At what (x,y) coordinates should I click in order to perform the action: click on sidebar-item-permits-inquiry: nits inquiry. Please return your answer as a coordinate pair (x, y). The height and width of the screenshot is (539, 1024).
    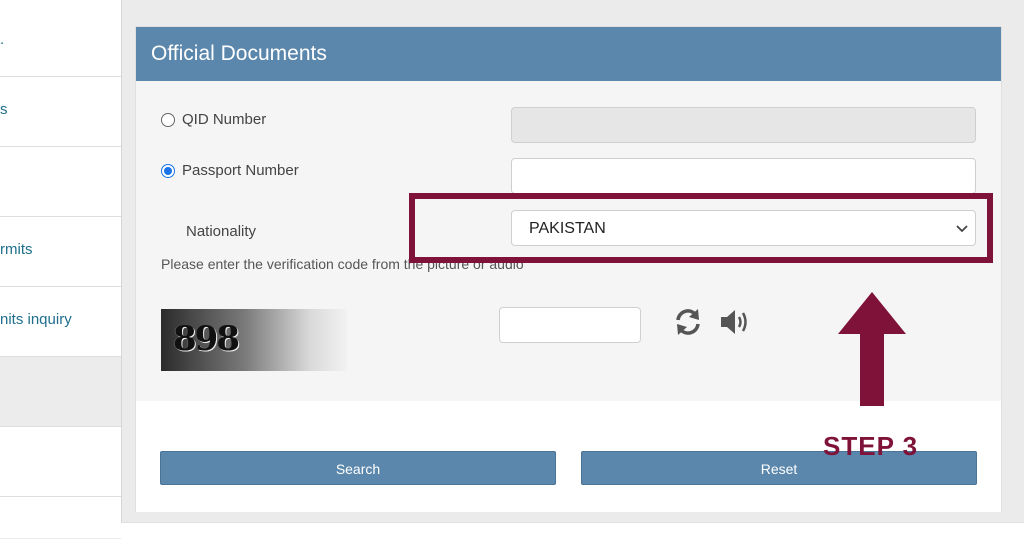
    Looking at the image, I should click on (60, 322).